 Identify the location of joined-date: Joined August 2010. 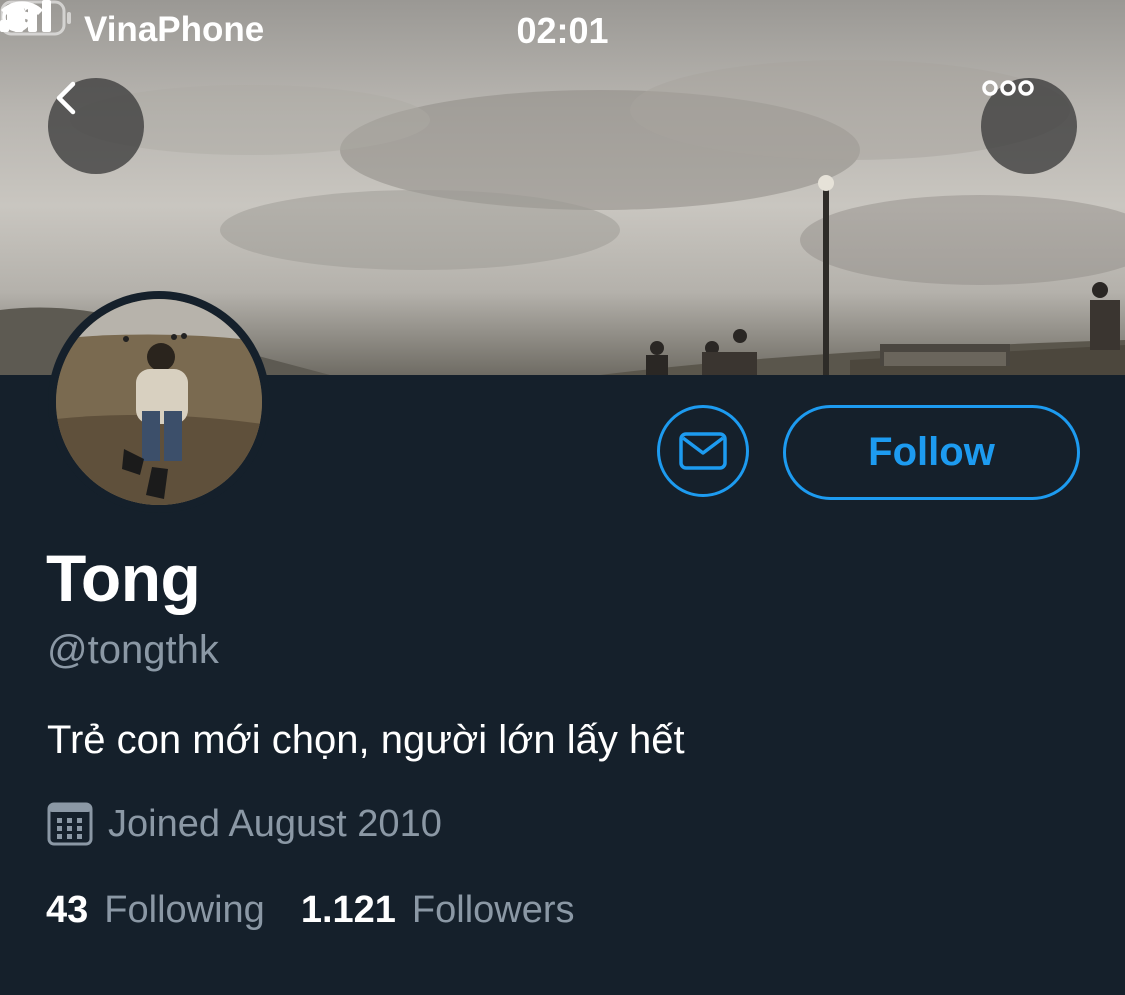
(244, 824).